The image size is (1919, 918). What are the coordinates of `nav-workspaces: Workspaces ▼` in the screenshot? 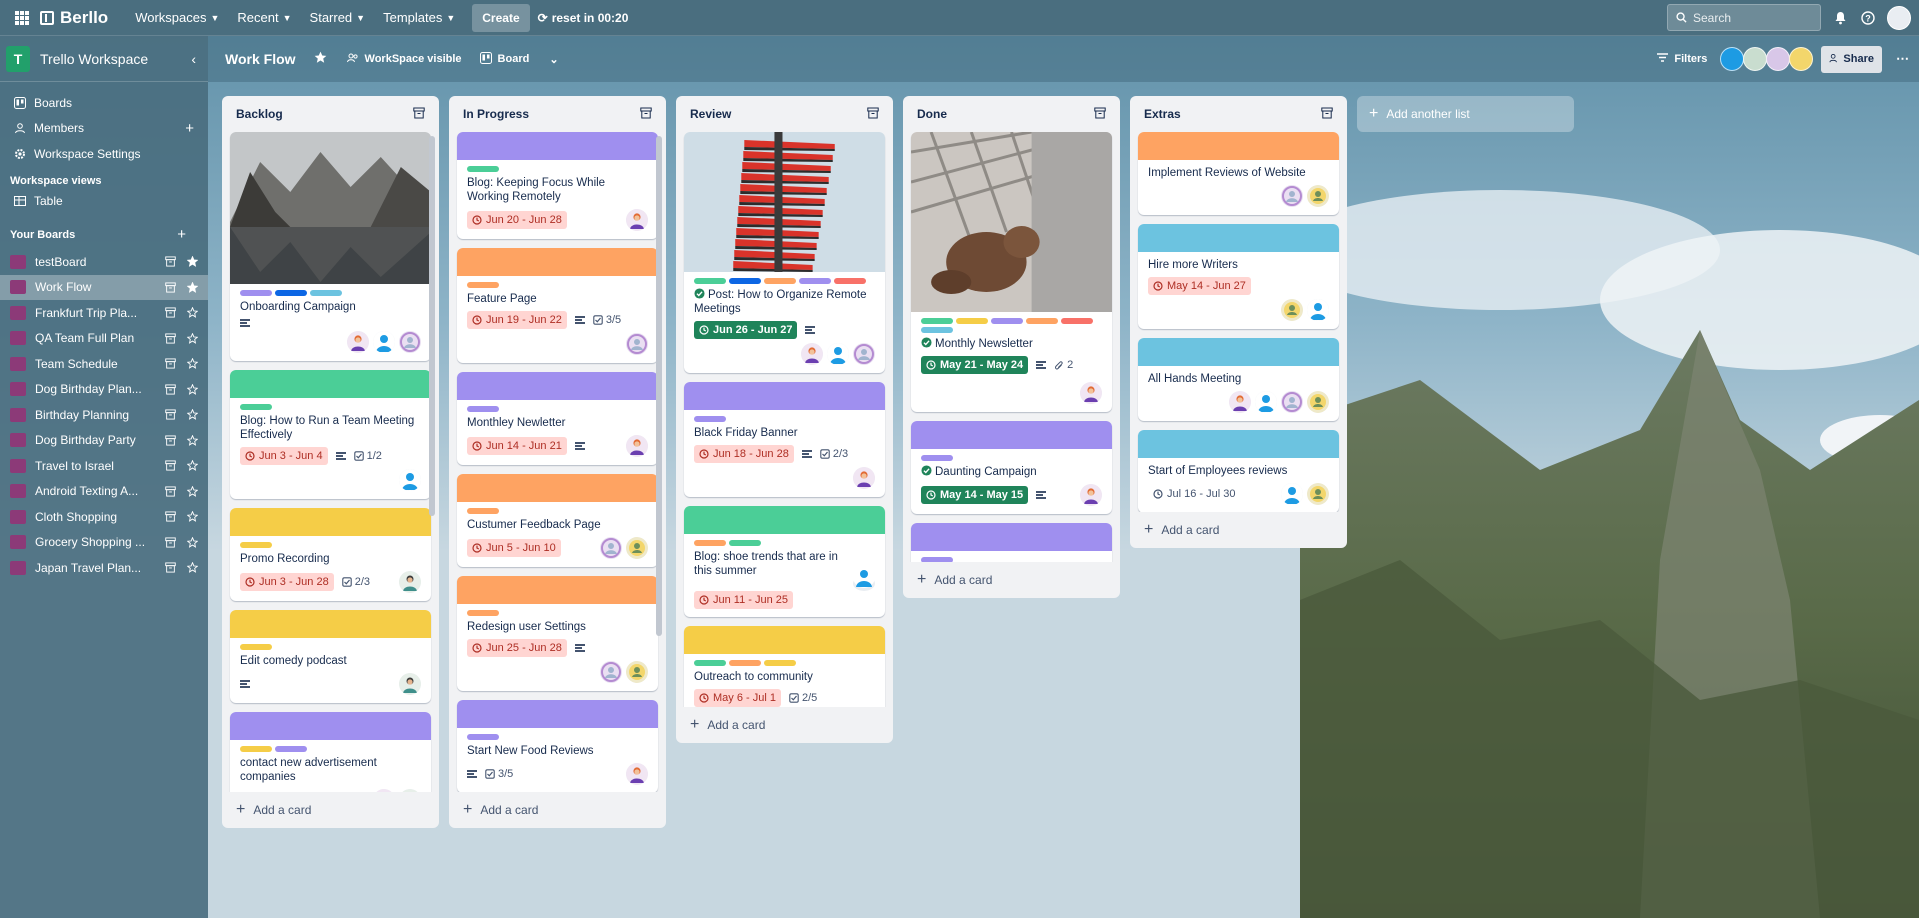 It's located at (177, 18).